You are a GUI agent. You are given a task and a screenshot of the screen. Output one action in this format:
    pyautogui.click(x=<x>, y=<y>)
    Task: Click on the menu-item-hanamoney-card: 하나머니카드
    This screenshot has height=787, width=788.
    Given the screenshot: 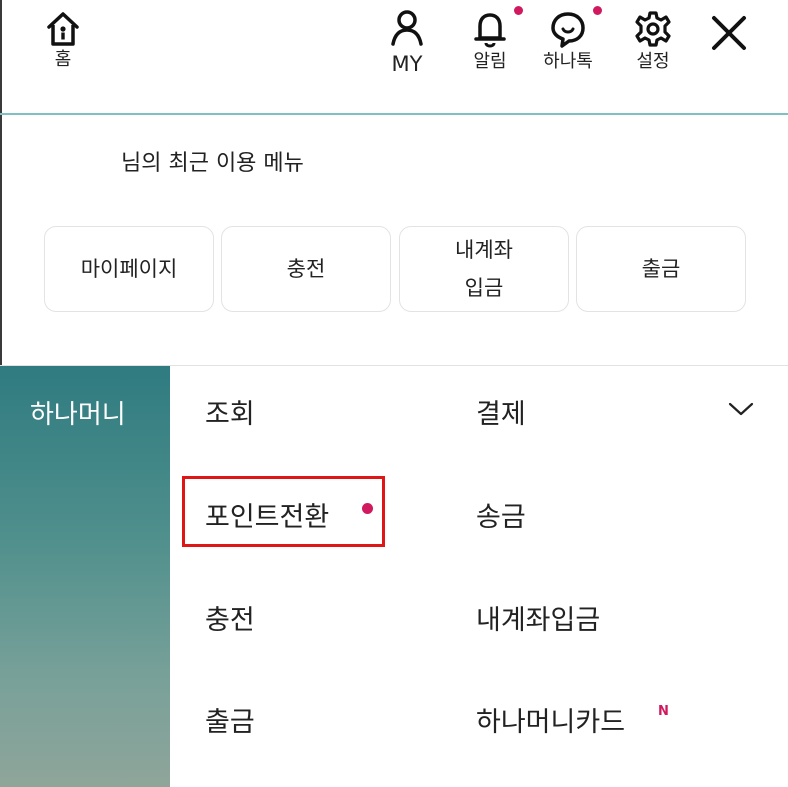 What is the action you would take?
    pyautogui.click(x=550, y=719)
    